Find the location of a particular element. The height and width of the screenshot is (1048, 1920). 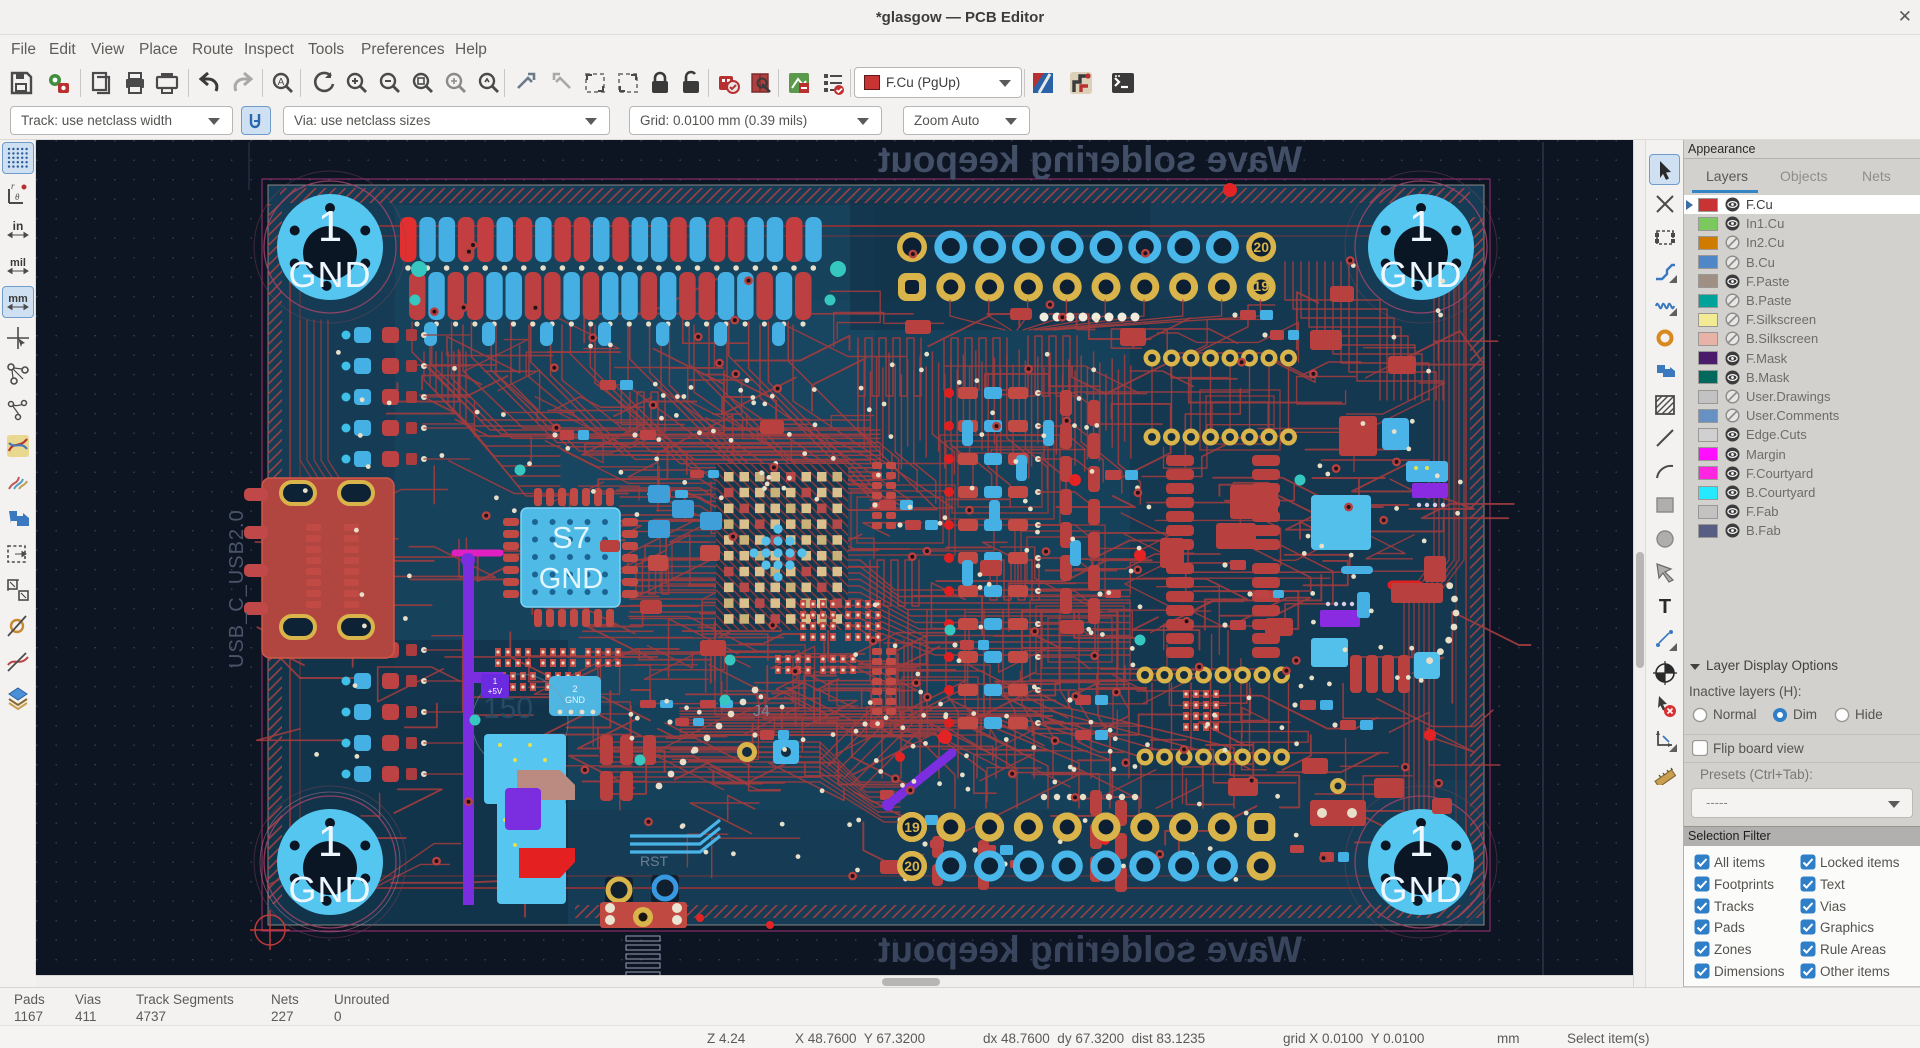

svg-text: USB_C_USB2.0 is located at coordinates (237, 588).